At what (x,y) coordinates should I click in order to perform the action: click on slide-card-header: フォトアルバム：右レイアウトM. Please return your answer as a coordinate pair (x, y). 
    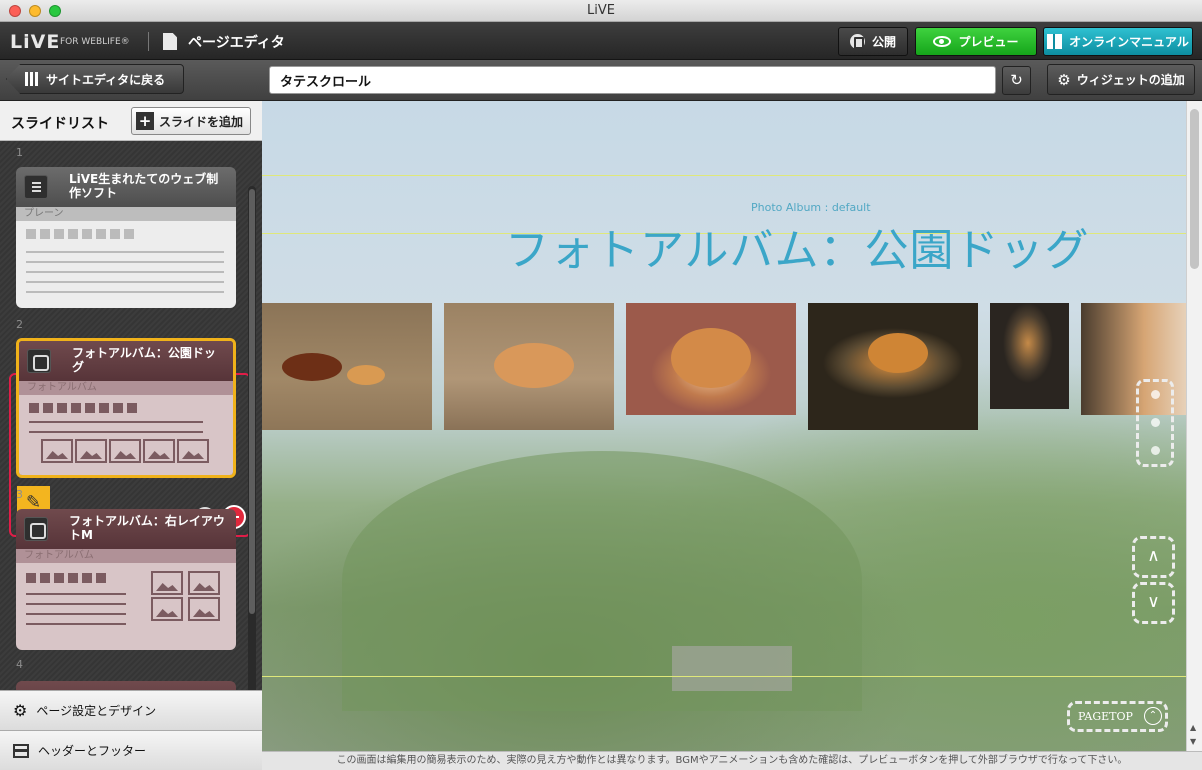
    Looking at the image, I should click on (126, 529).